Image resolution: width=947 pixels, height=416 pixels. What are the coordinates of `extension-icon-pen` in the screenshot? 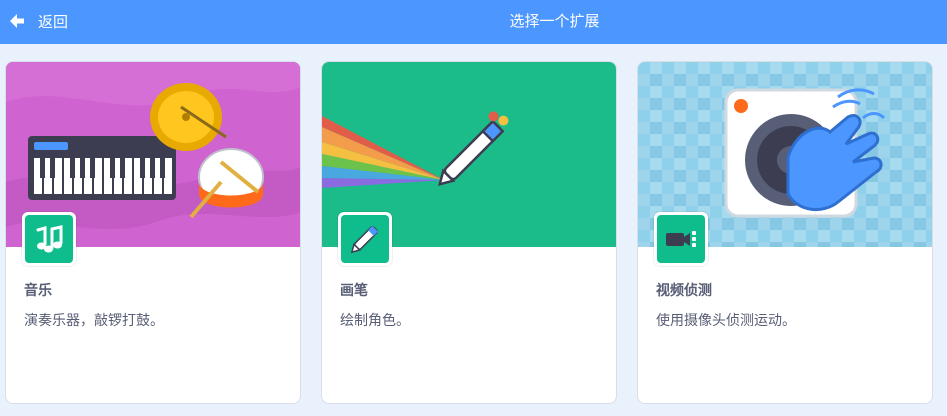 It's located at (365, 239).